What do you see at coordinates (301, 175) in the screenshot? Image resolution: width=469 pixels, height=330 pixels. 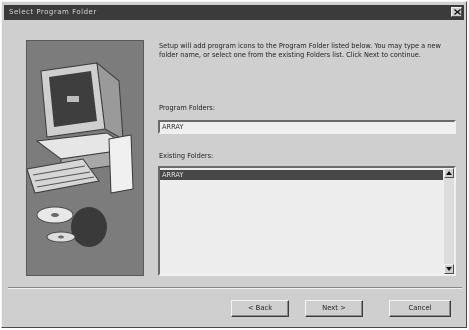 I see `list-item: ARRAY` at bounding box center [301, 175].